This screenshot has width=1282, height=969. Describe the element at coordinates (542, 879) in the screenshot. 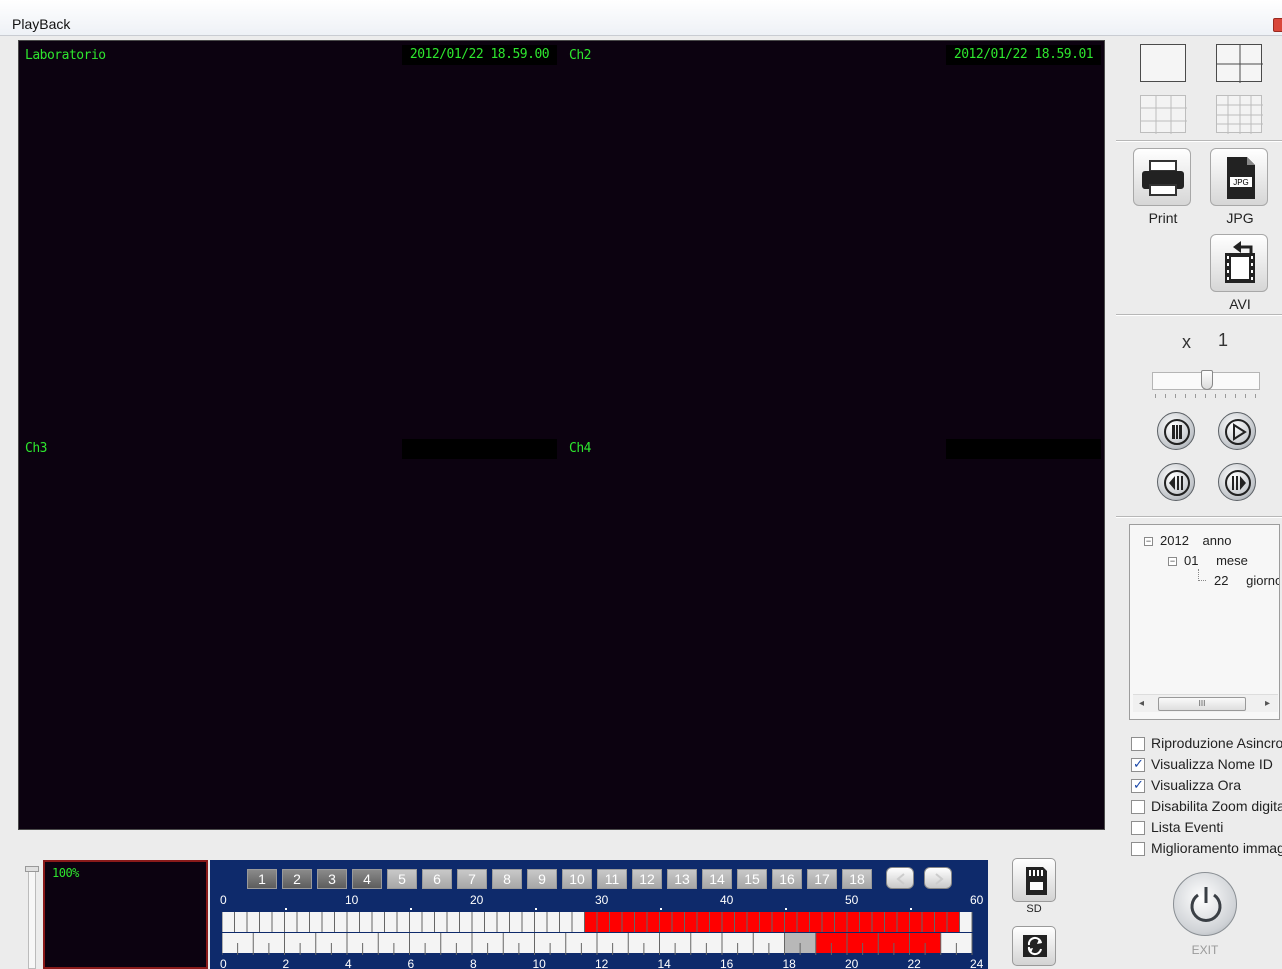

I see `channel-button: 9` at that location.